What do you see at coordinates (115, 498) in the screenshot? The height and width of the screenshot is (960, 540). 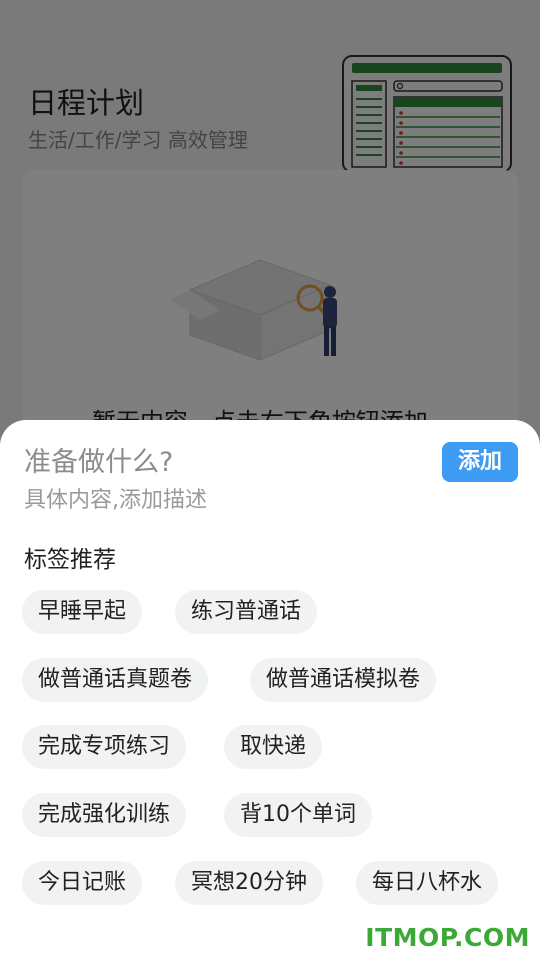 I see `task-description-input: 具体内容,添加描述` at bounding box center [115, 498].